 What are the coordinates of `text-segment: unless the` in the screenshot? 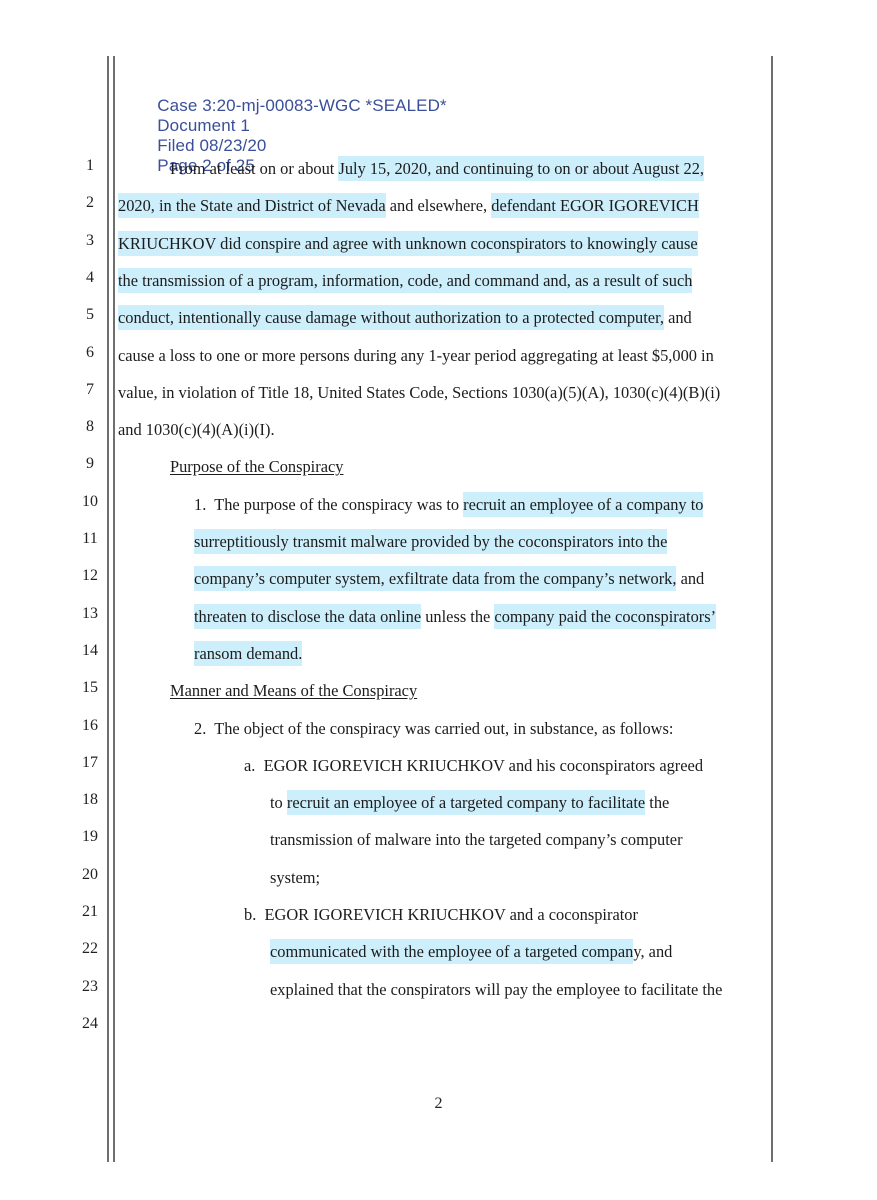 It's located at (458, 616).